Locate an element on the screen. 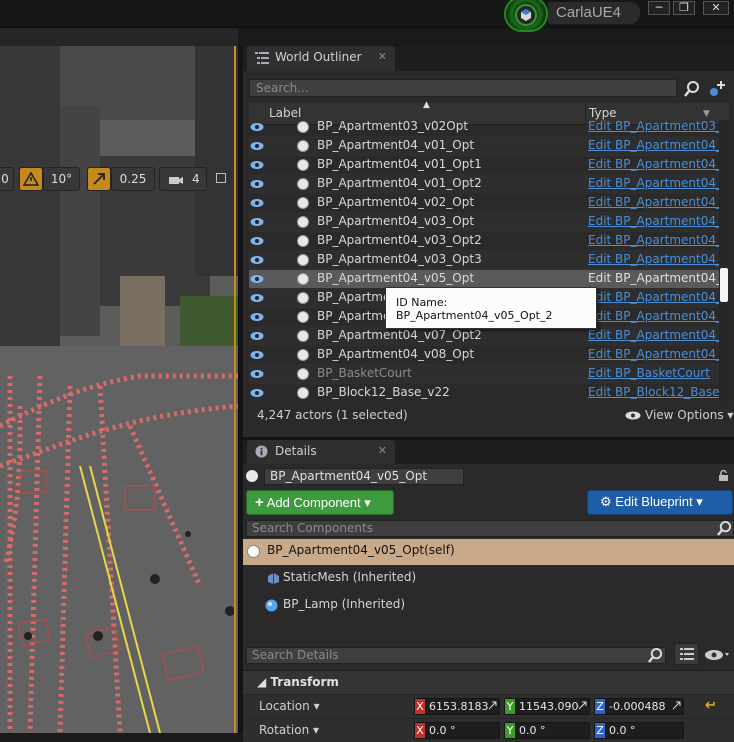 The height and width of the screenshot is (742, 734). component-item-bp-lamp: BP_Lamp (Inherited) is located at coordinates (488, 606).